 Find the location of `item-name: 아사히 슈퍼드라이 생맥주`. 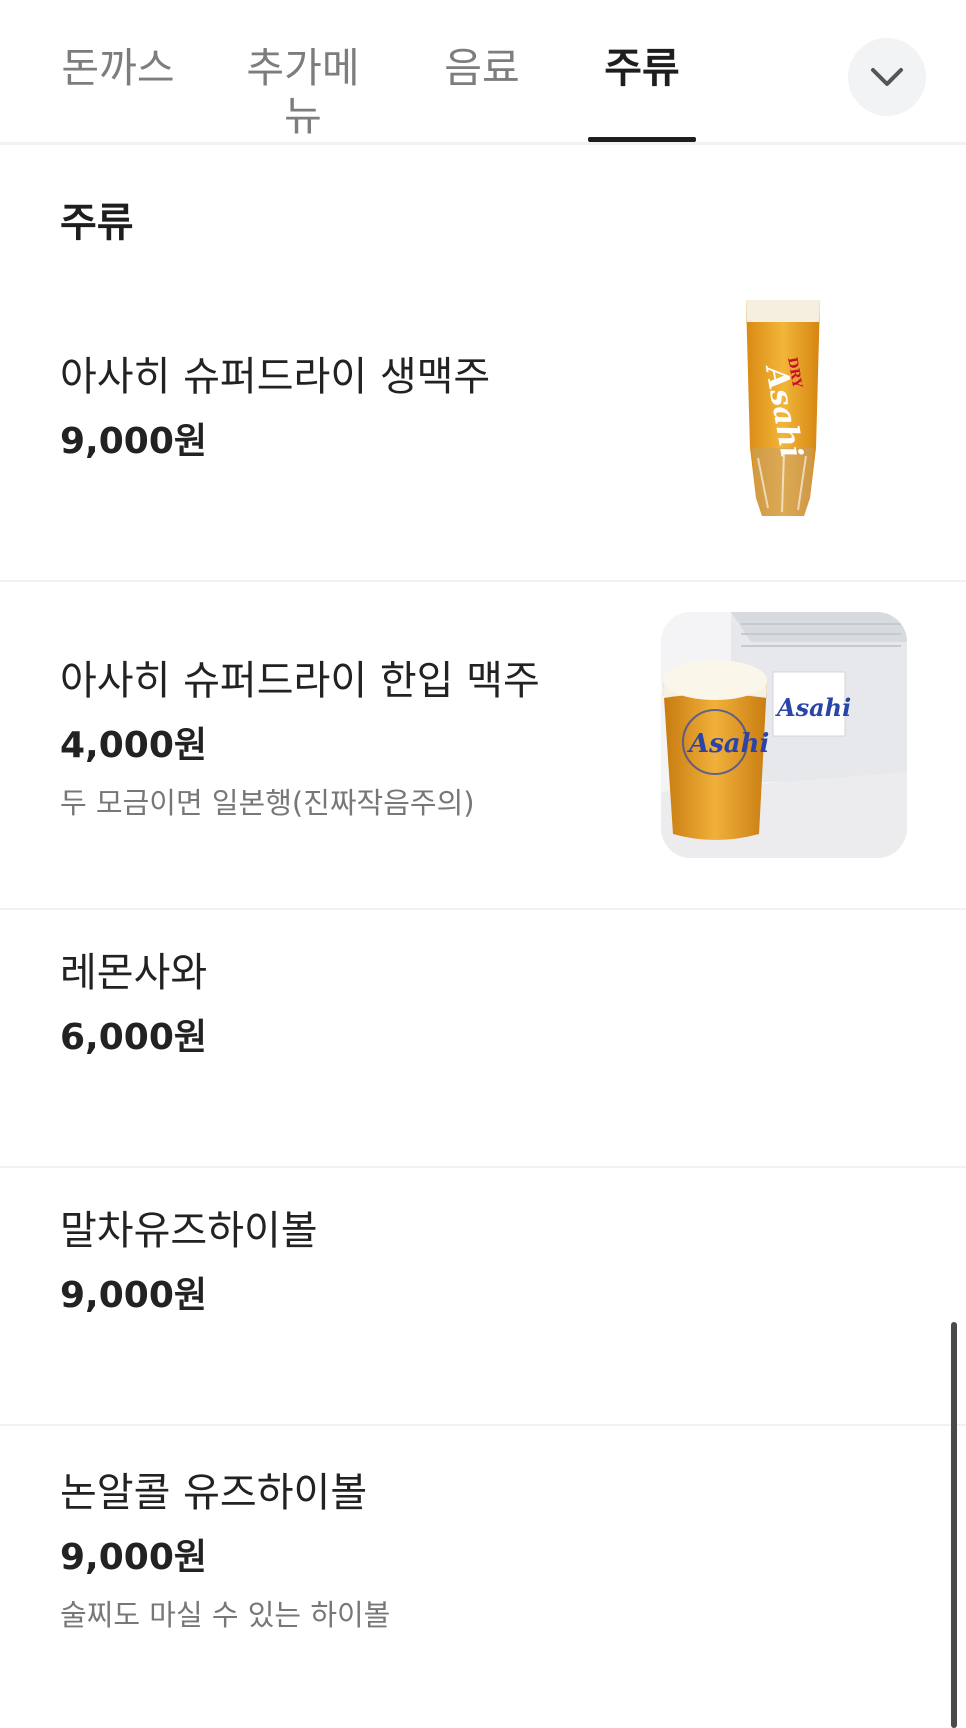

item-name: 아사히 슈퍼드라이 생맥주 is located at coordinates (275, 377).